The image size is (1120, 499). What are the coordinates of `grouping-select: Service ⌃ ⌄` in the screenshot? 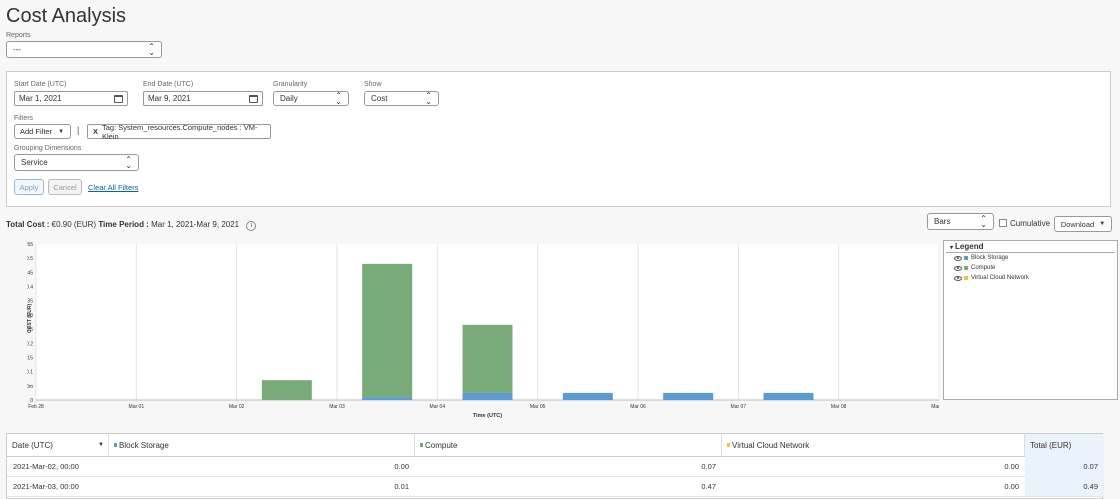 It's located at (76, 162).